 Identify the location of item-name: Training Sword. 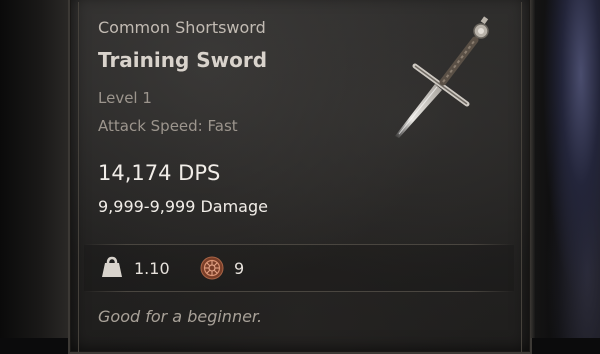
(183, 60).